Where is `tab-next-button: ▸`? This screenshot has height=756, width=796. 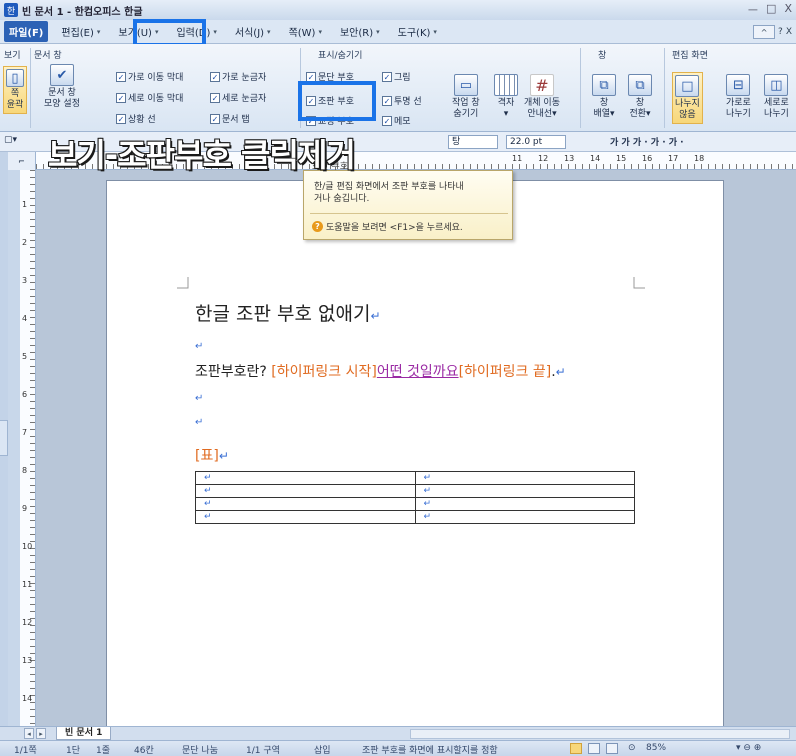
tab-next-button: ▸ is located at coordinates (41, 733).